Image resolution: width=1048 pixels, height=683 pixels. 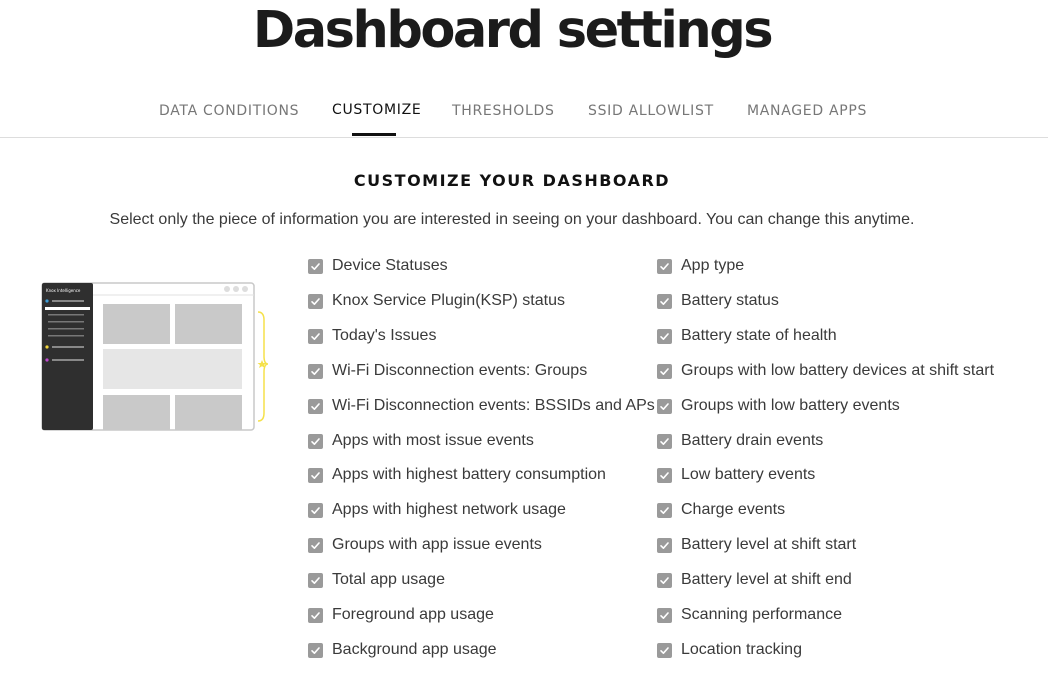 I want to click on option-label: Battery level at shift start, so click(x=769, y=544).